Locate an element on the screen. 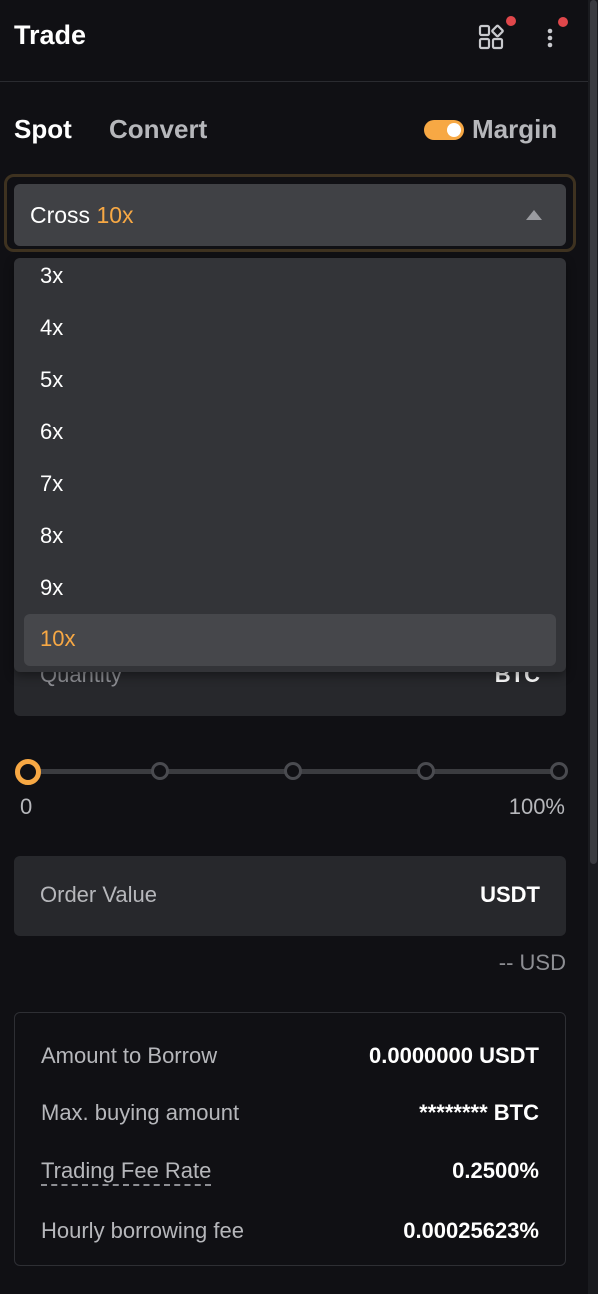  leverage-option-10x: 10x is located at coordinates (290, 640).